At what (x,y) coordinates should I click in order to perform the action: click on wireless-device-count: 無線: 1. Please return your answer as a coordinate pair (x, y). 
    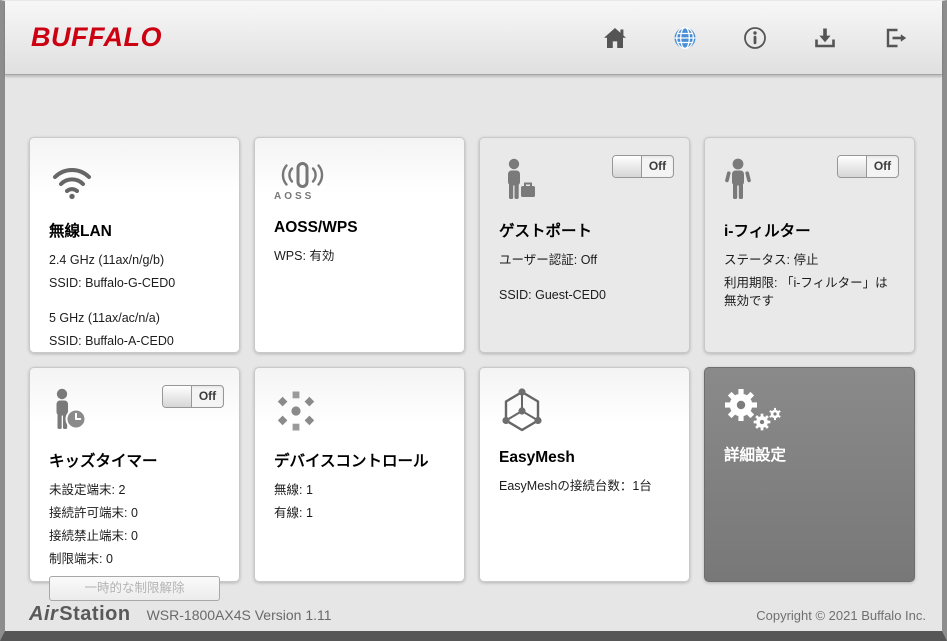
    Looking at the image, I should click on (293, 490).